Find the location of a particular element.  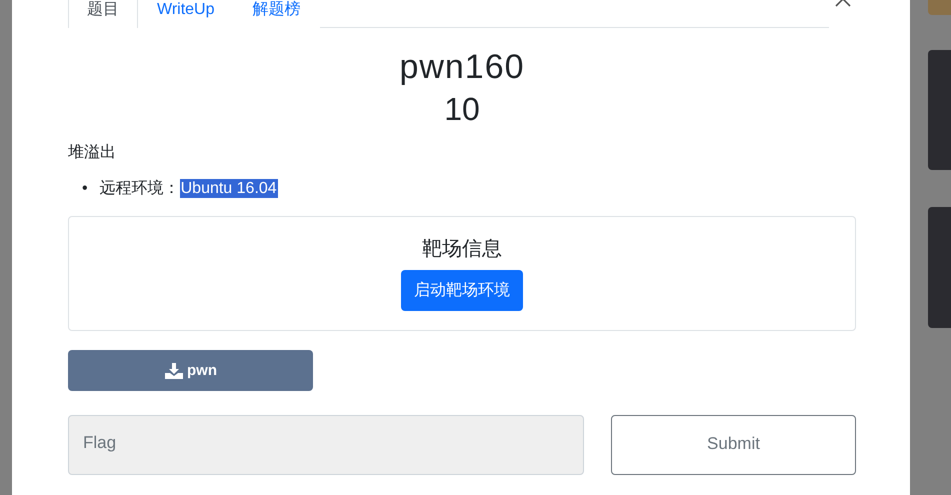

challenge-title: pwn160 is located at coordinates (462, 67).